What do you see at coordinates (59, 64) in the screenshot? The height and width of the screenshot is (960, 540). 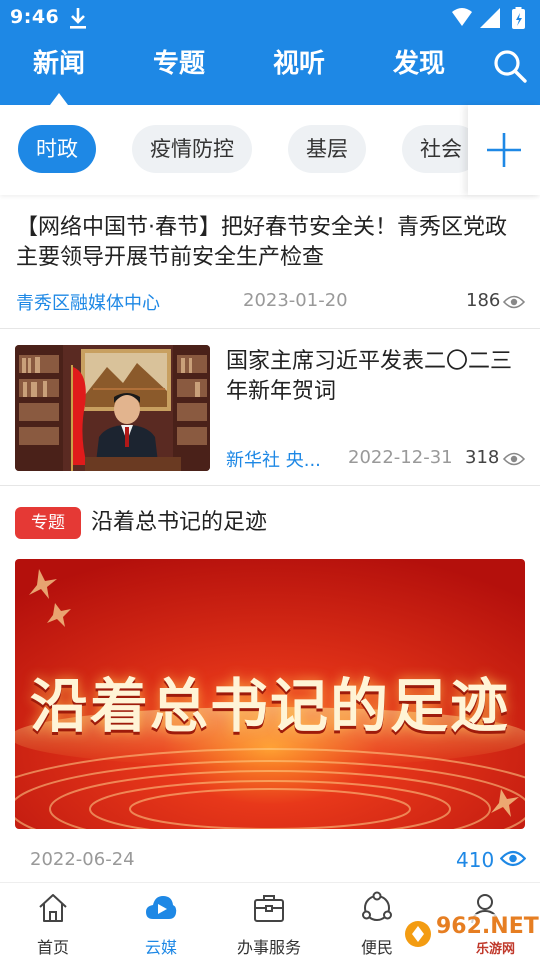 I see `tab-news: 新闻` at bounding box center [59, 64].